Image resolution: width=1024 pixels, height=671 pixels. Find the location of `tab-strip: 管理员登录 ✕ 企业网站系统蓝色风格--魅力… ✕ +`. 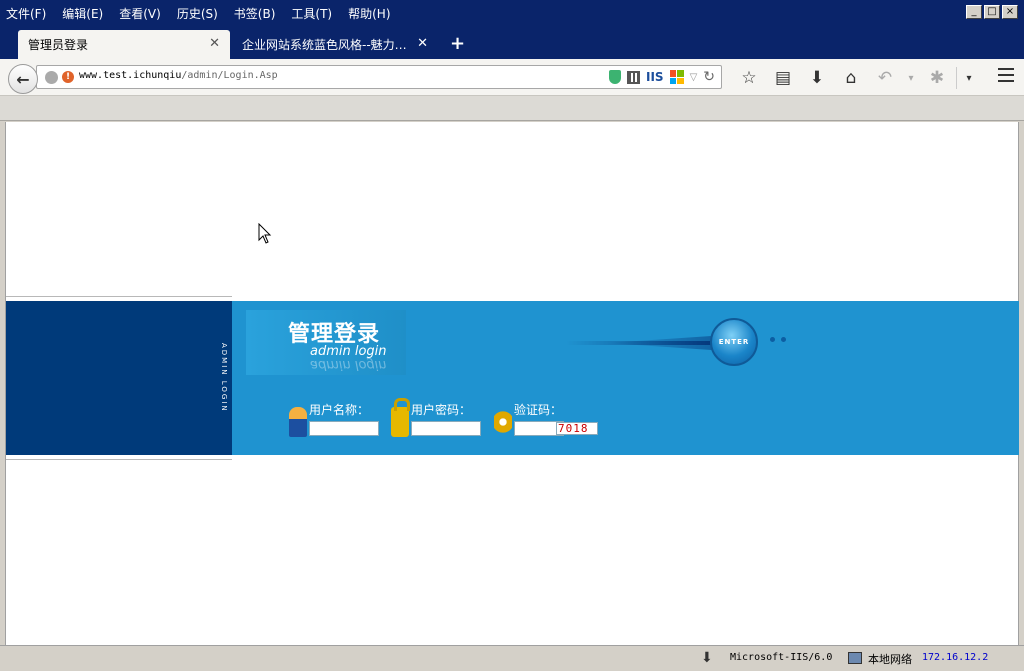

tab-strip: 管理员登录 ✕ 企业网站系统蓝色风格--魅力… ✕ + is located at coordinates (512, 43).